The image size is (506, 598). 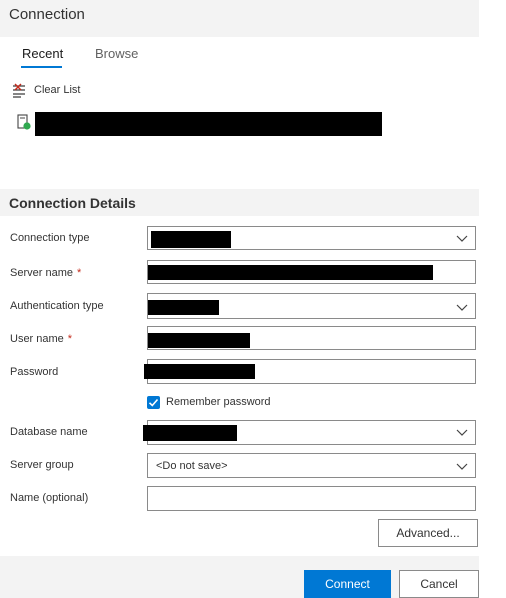 I want to click on password-label: Password, so click(x=34, y=372).